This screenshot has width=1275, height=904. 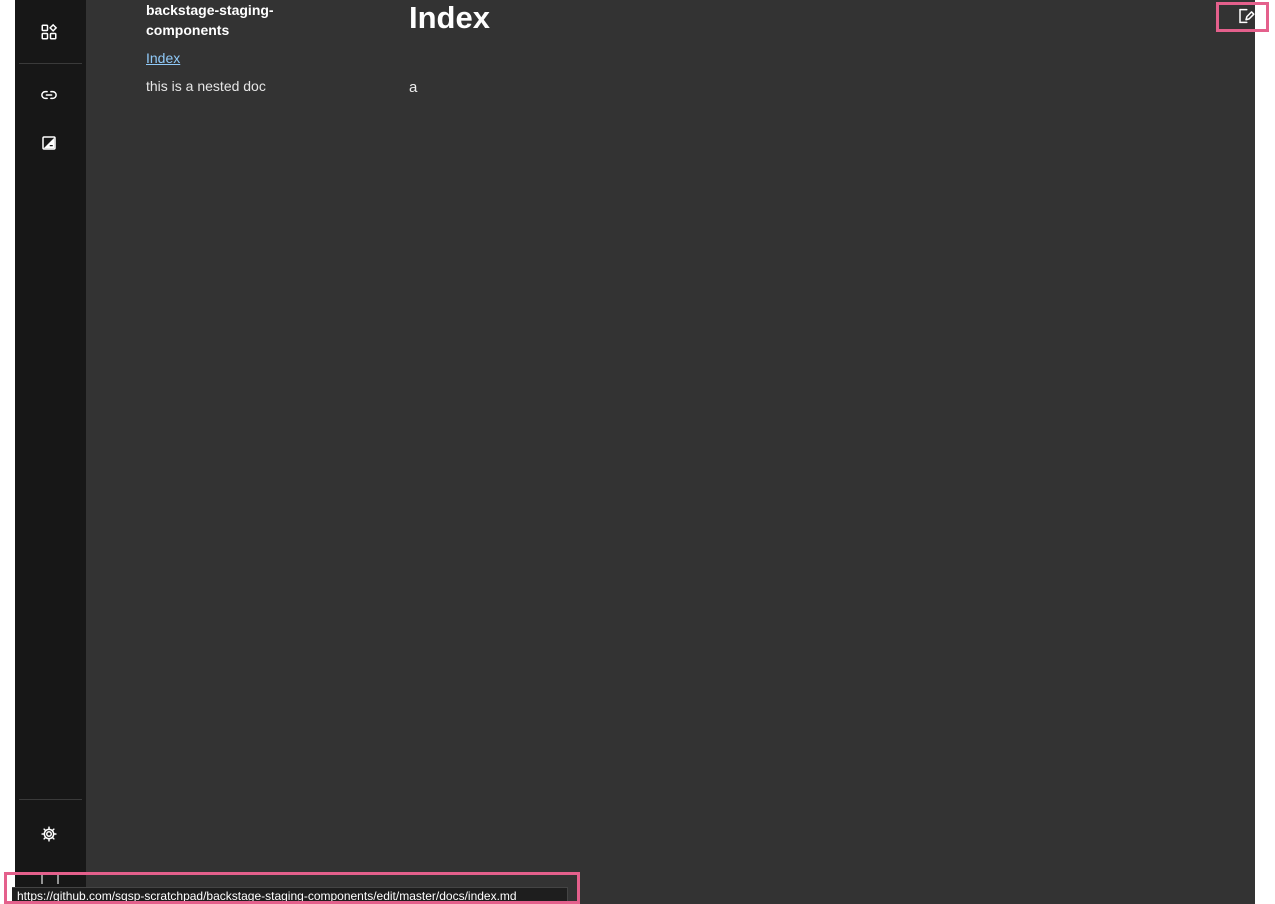 What do you see at coordinates (49, 32) in the screenshot?
I see `grid-icon` at bounding box center [49, 32].